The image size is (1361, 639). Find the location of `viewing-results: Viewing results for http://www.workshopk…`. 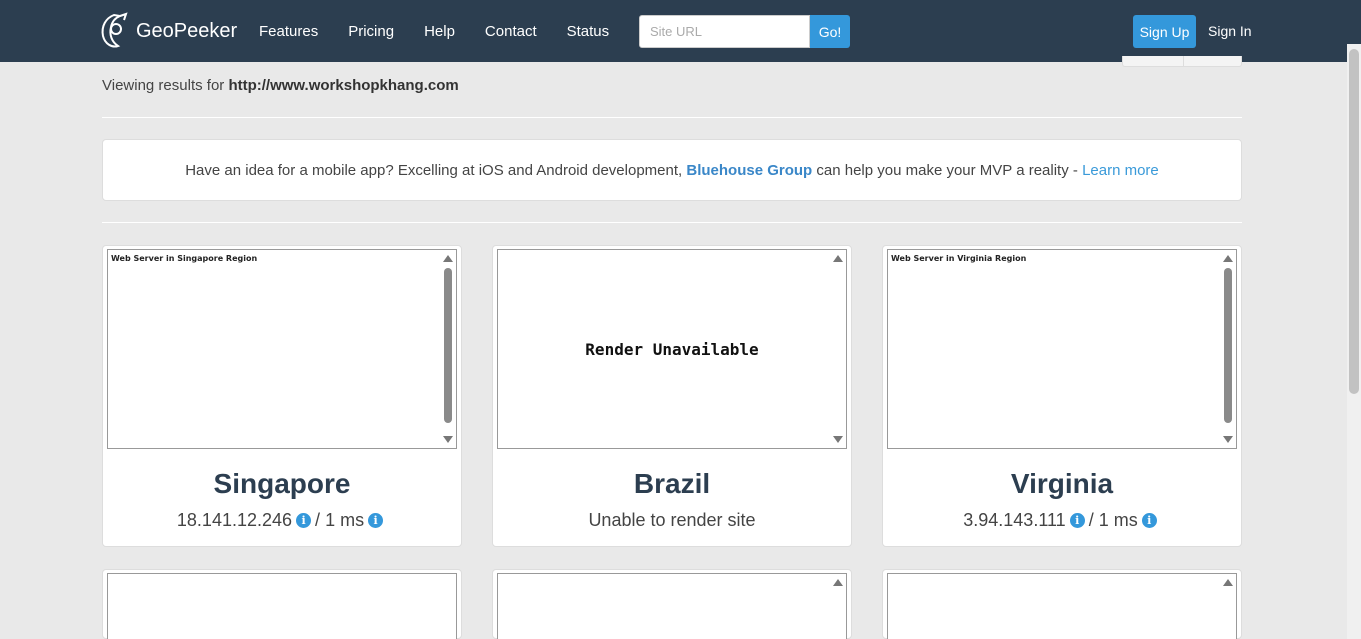

viewing-results: Viewing results for http://www.workshopk… is located at coordinates (280, 85).